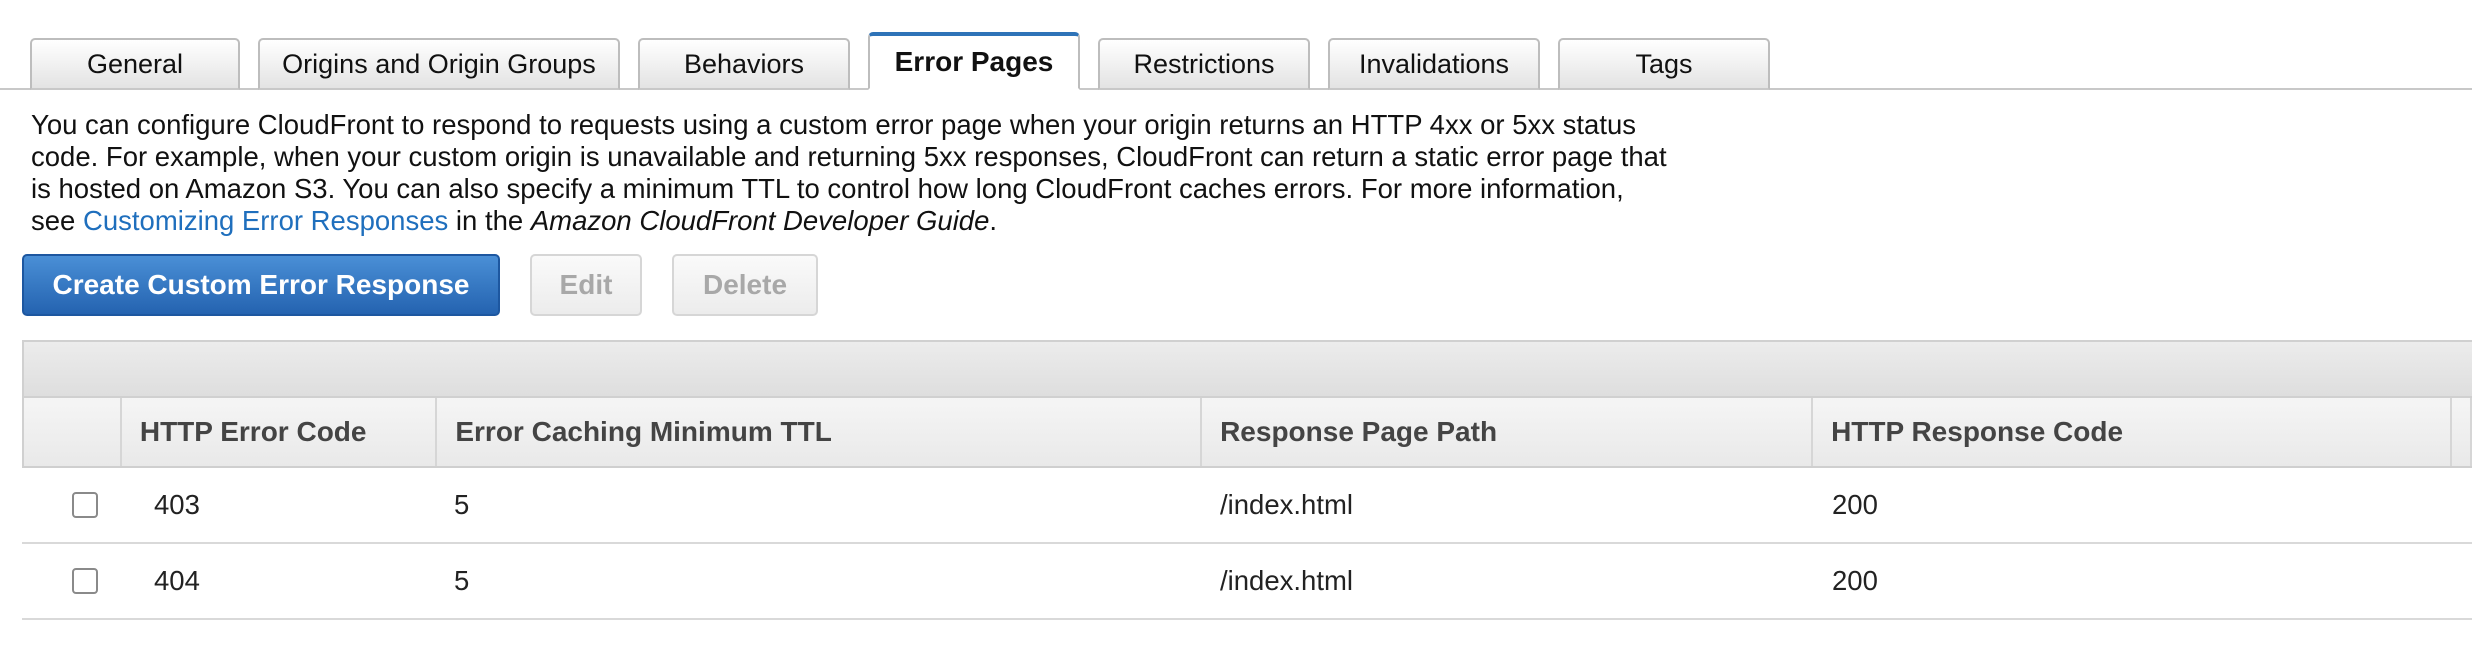 The width and height of the screenshot is (2472, 670). I want to click on tab-restrictions: Restrictions, so click(1204, 64).